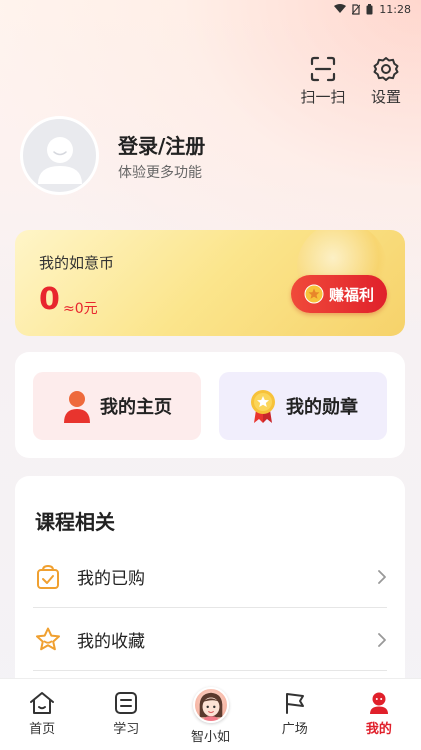 Image resolution: width=421 pixels, height=750 pixels. What do you see at coordinates (378, 729) in the screenshot?
I see `tab-mine-label: 我的` at bounding box center [378, 729].